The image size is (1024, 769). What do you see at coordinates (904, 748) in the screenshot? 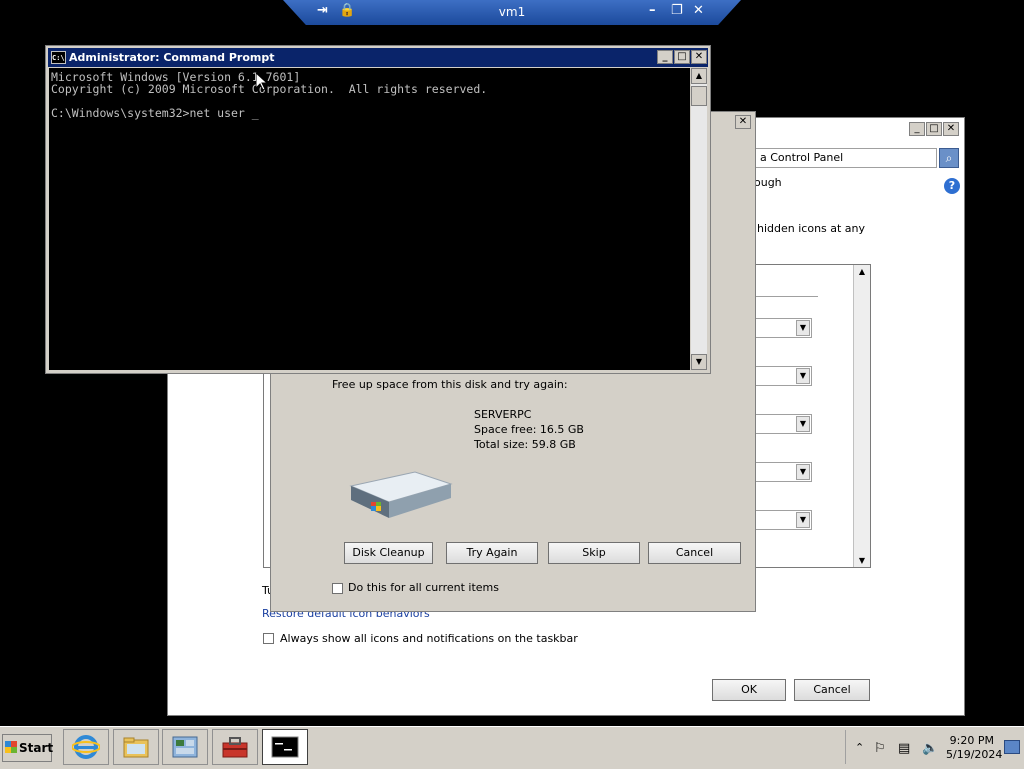
I see `network-icon: ▤` at bounding box center [904, 748].